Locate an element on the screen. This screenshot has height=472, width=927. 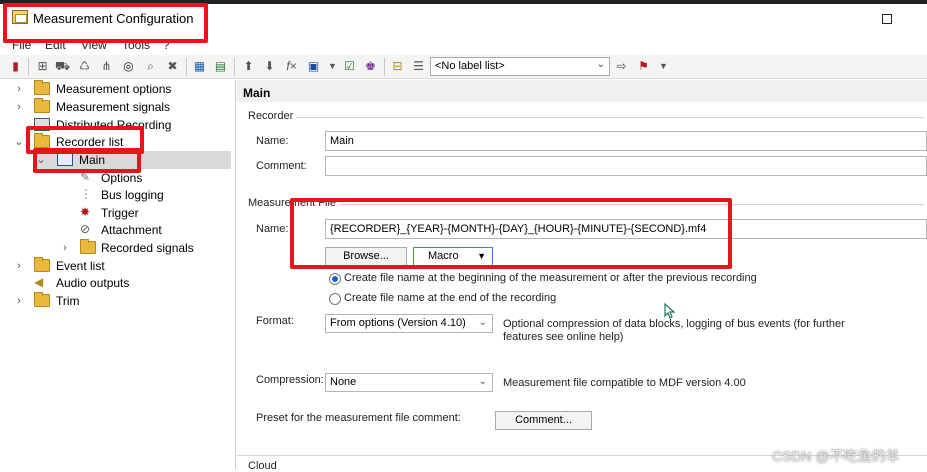
recorder-name-label: Name: is located at coordinates (272, 141).